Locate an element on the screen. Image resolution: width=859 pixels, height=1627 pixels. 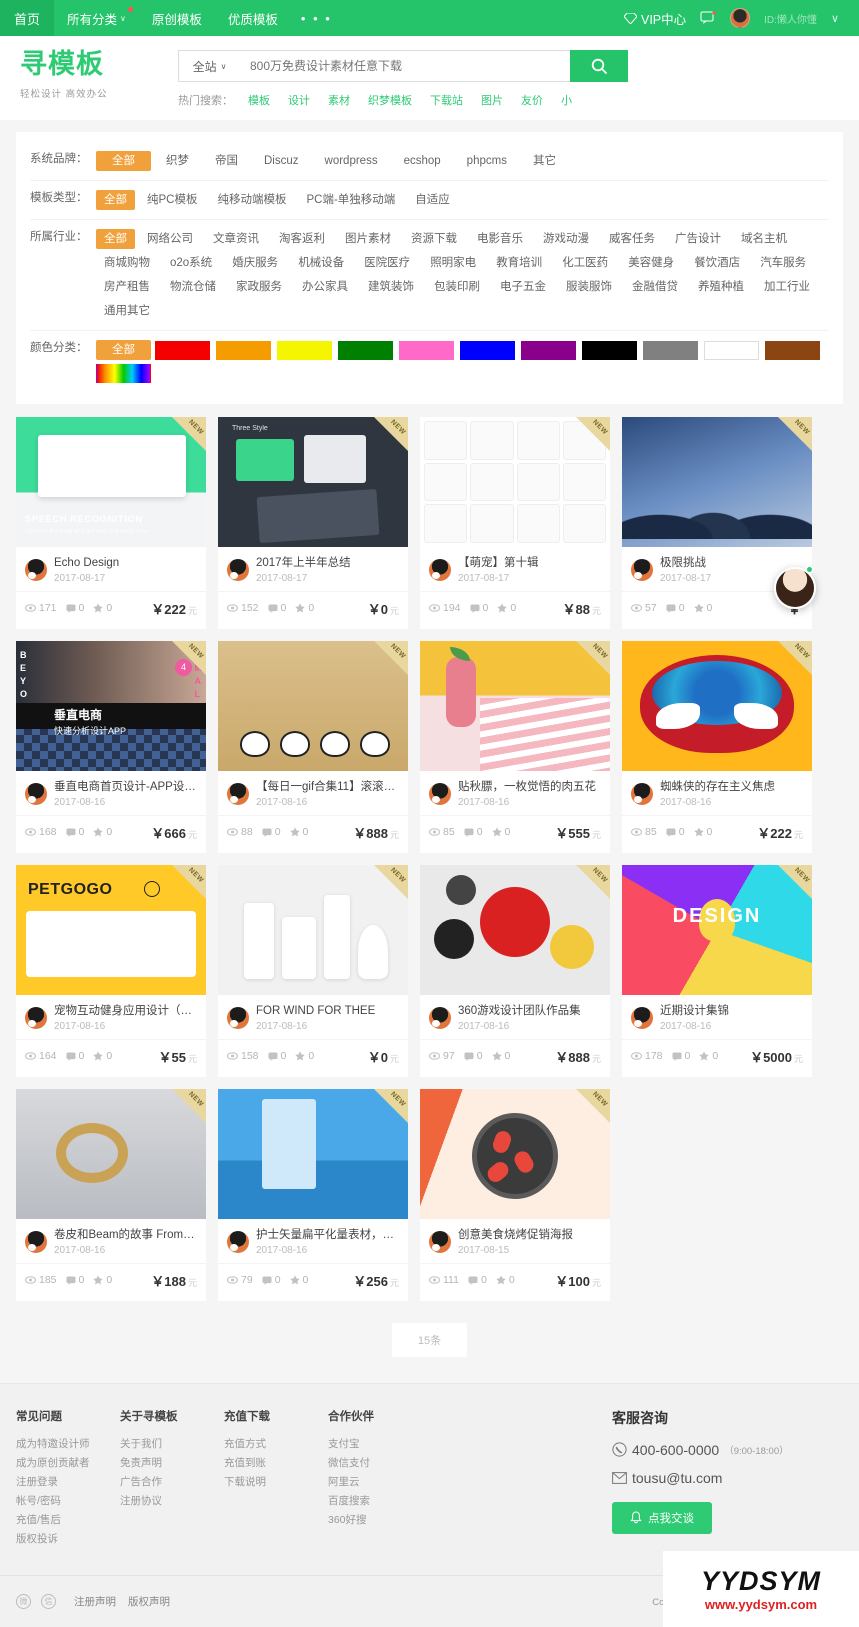
filter-option: o2o系统 is located at coordinates (191, 263).